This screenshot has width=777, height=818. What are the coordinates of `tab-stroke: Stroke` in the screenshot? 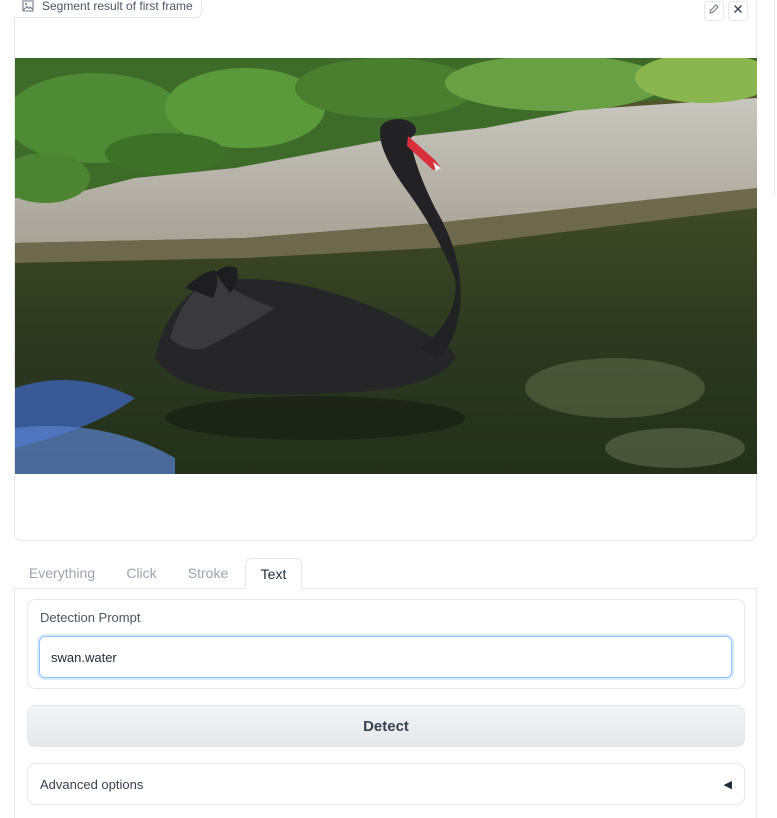 It's located at (208, 573).